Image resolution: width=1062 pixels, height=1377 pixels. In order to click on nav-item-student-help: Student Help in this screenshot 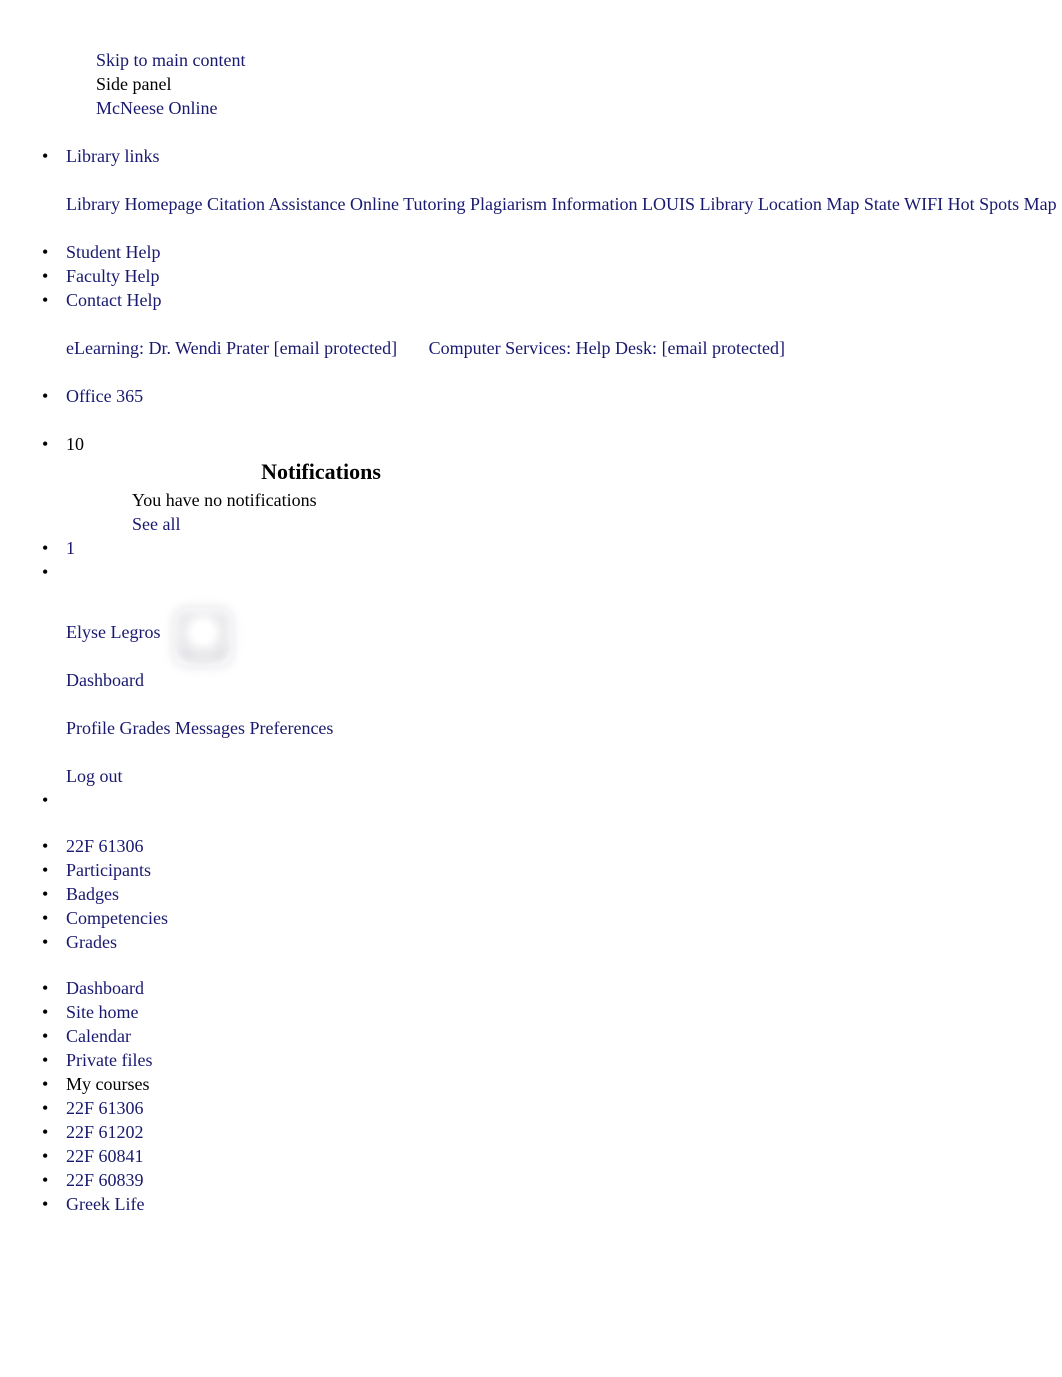, I will do `click(531, 252)`.